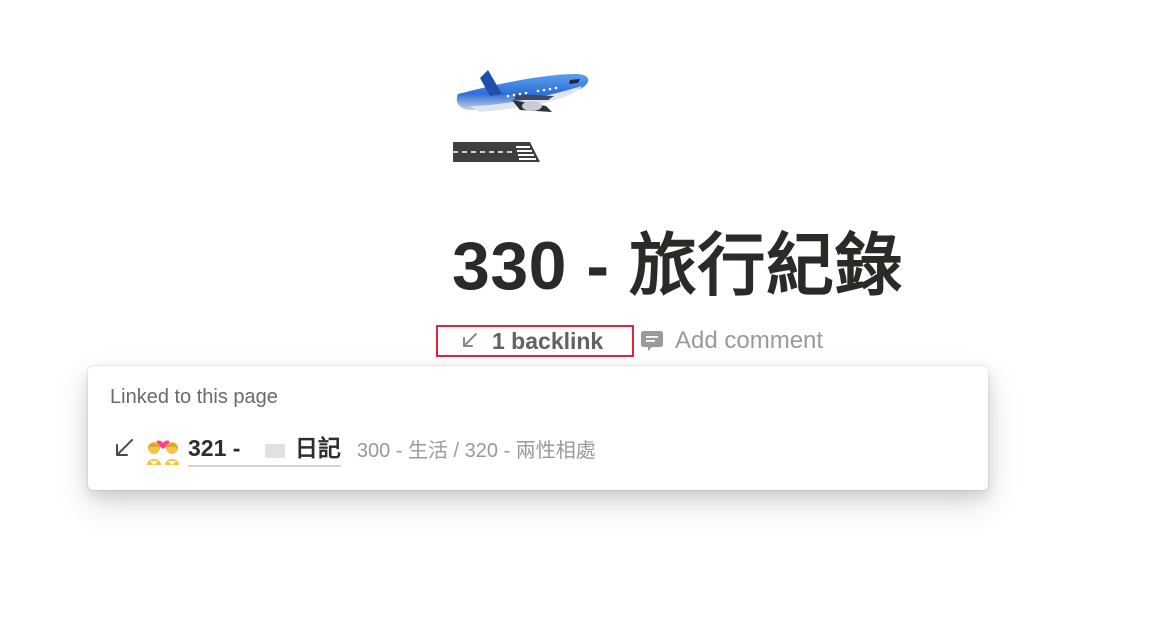 The image size is (1170, 626). What do you see at coordinates (749, 340) in the screenshot?
I see `add-comment-label: Add comment` at bounding box center [749, 340].